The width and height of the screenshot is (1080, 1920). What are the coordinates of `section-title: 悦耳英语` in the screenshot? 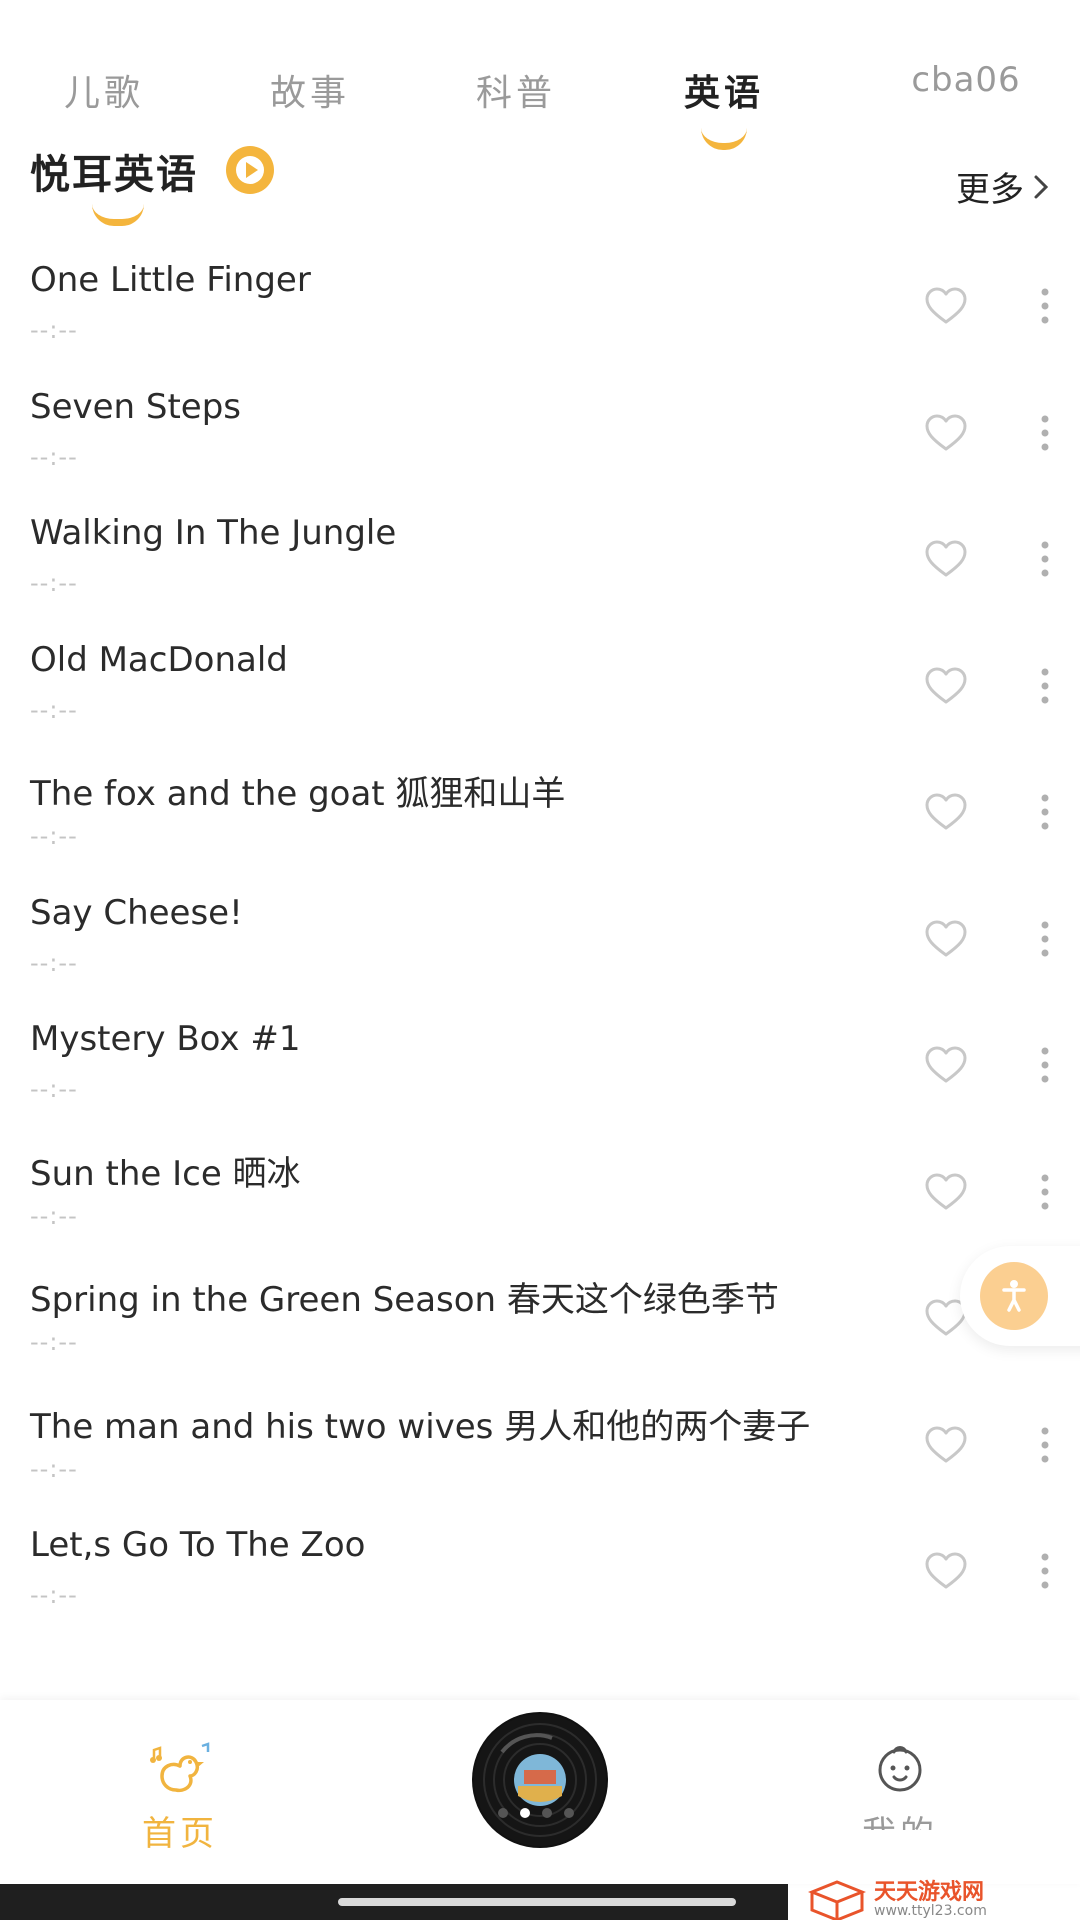 It's located at (114, 175).